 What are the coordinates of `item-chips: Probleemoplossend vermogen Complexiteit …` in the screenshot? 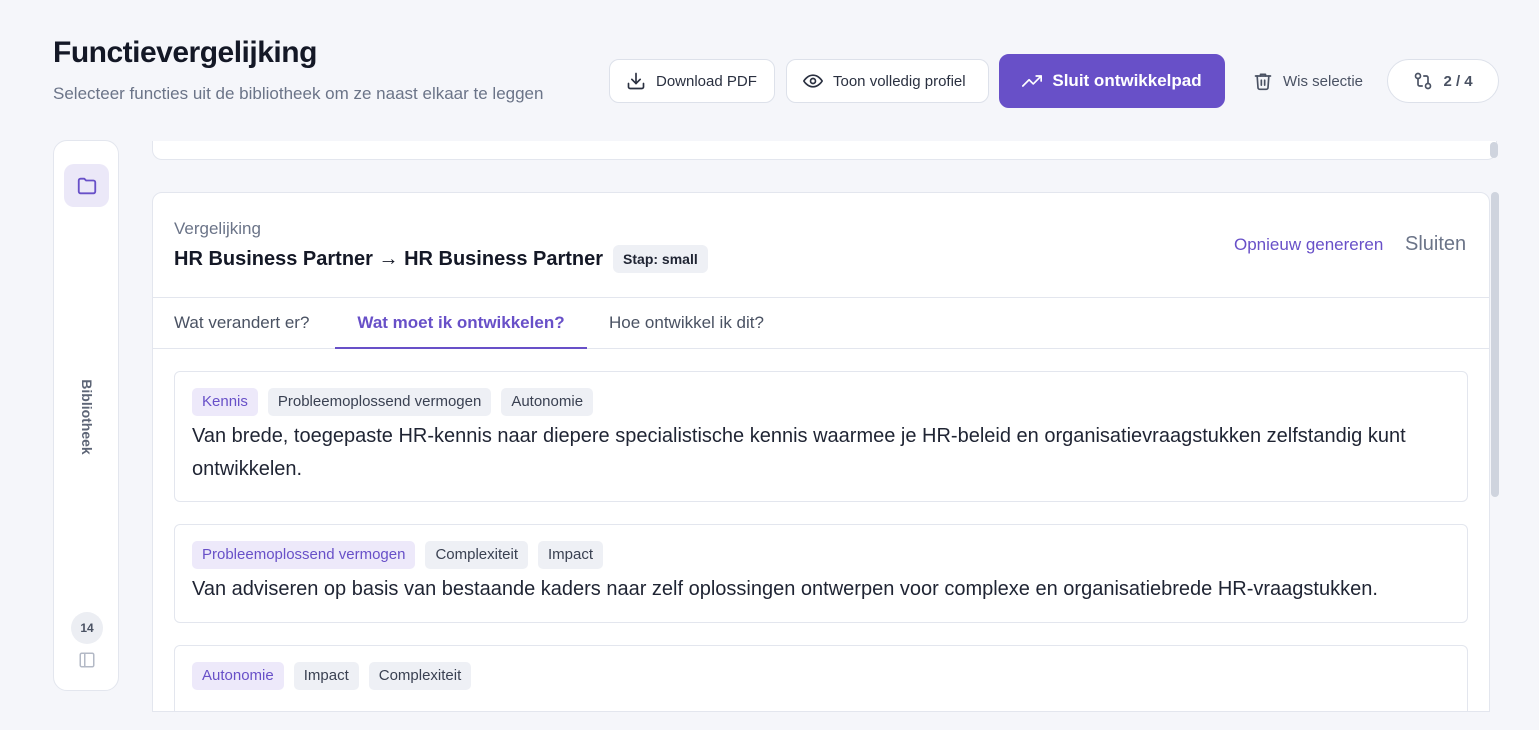 It's located at (397, 555).